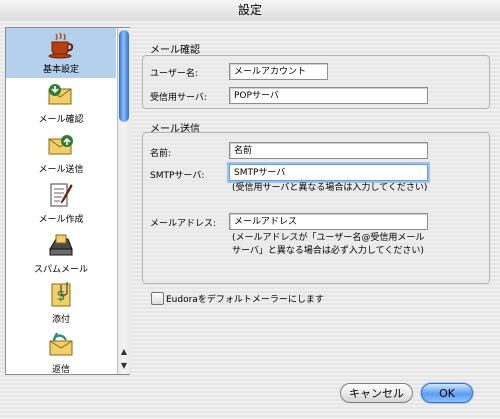  Describe the element at coordinates (245, 298) in the screenshot. I see `default-mailer-label: Eudoraをデフォルトメーラーにします` at that location.